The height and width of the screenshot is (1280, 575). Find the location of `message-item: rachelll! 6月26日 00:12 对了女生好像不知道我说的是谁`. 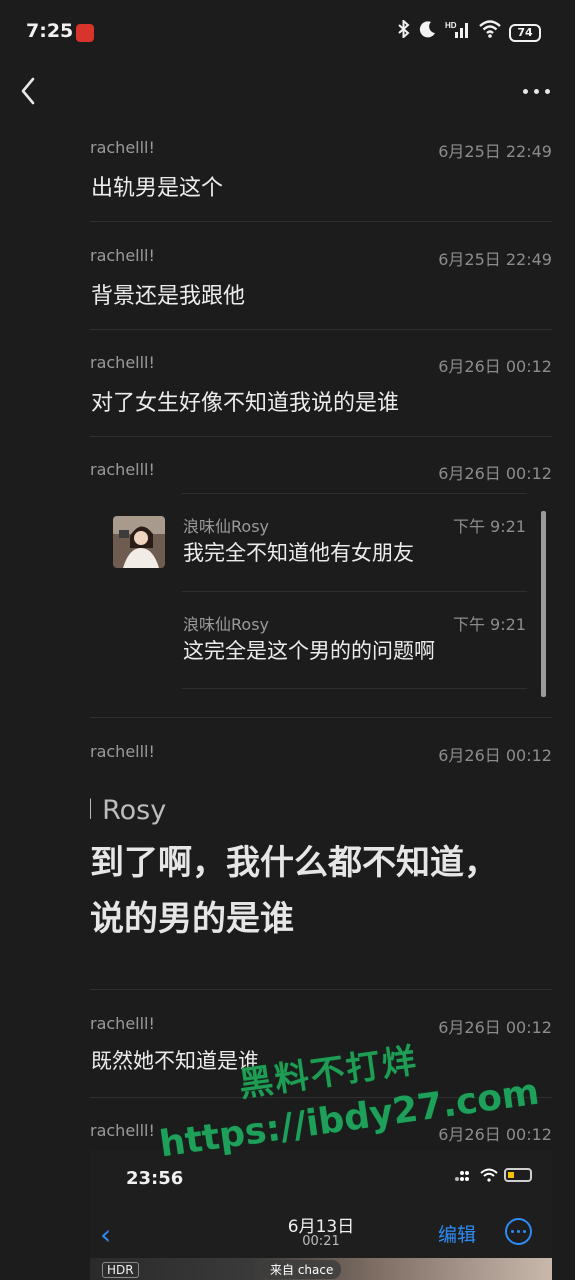

message-item: rachelll! 6月26日 00:12 对了女生好像不知道我说的是谁 is located at coordinates (321, 388).